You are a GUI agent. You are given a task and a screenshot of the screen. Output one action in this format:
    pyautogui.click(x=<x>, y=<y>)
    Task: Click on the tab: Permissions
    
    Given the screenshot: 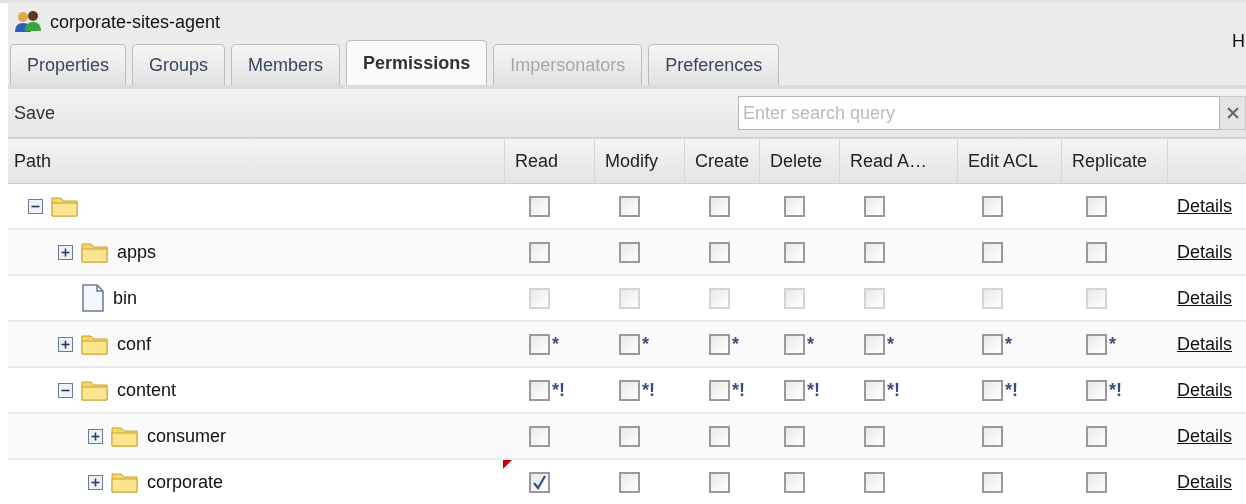 What is the action you would take?
    pyautogui.click(x=417, y=62)
    